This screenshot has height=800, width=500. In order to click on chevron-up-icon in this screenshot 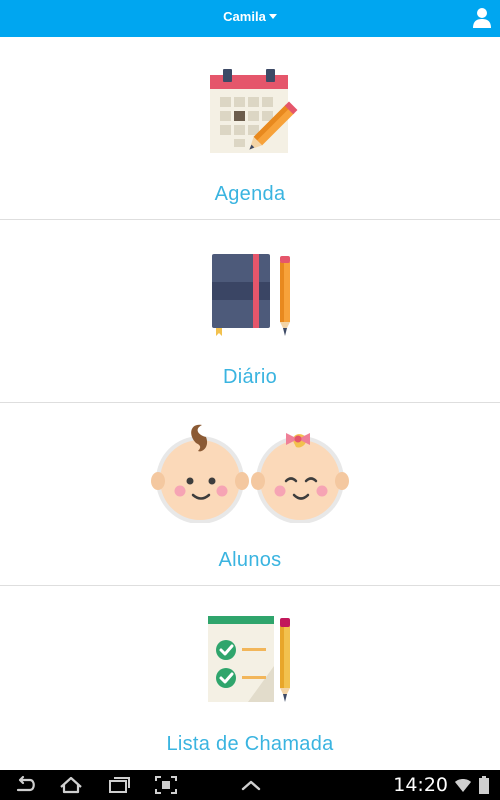, I will do `click(251, 787)`.